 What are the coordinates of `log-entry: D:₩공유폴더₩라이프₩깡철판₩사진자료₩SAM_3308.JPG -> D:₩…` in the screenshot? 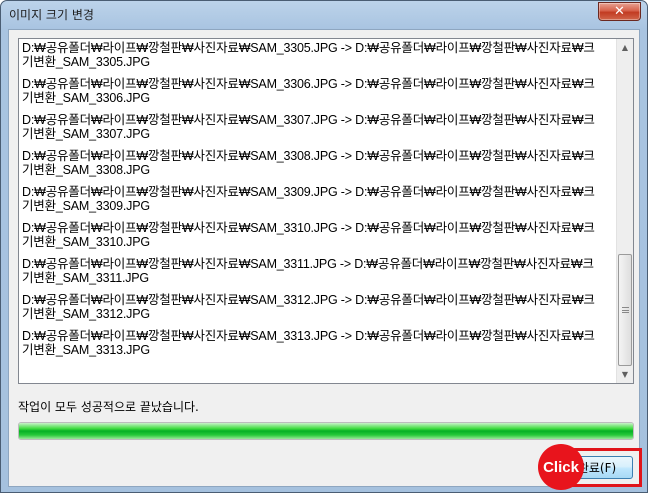 It's located at (318, 167).